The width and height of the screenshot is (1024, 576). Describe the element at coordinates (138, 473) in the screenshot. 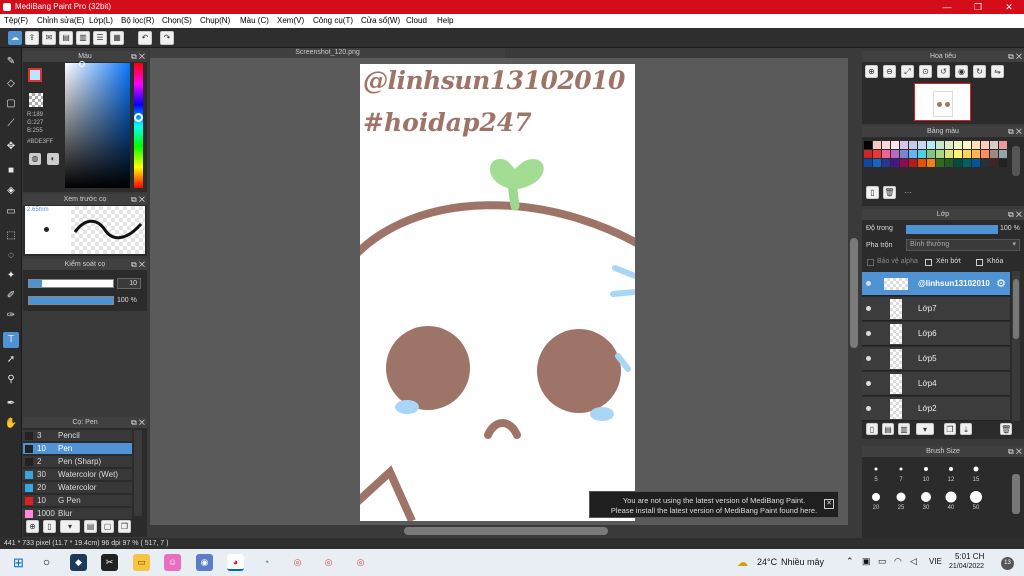

I see `brush-list-scrollbar` at that location.